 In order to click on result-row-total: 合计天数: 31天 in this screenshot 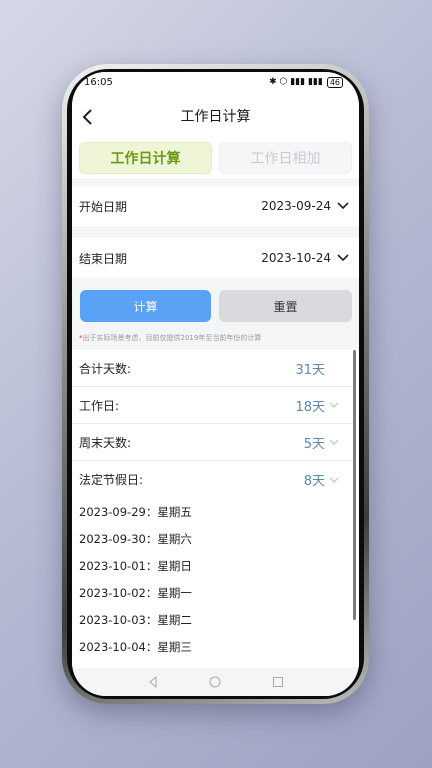, I will do `click(212, 368)`.